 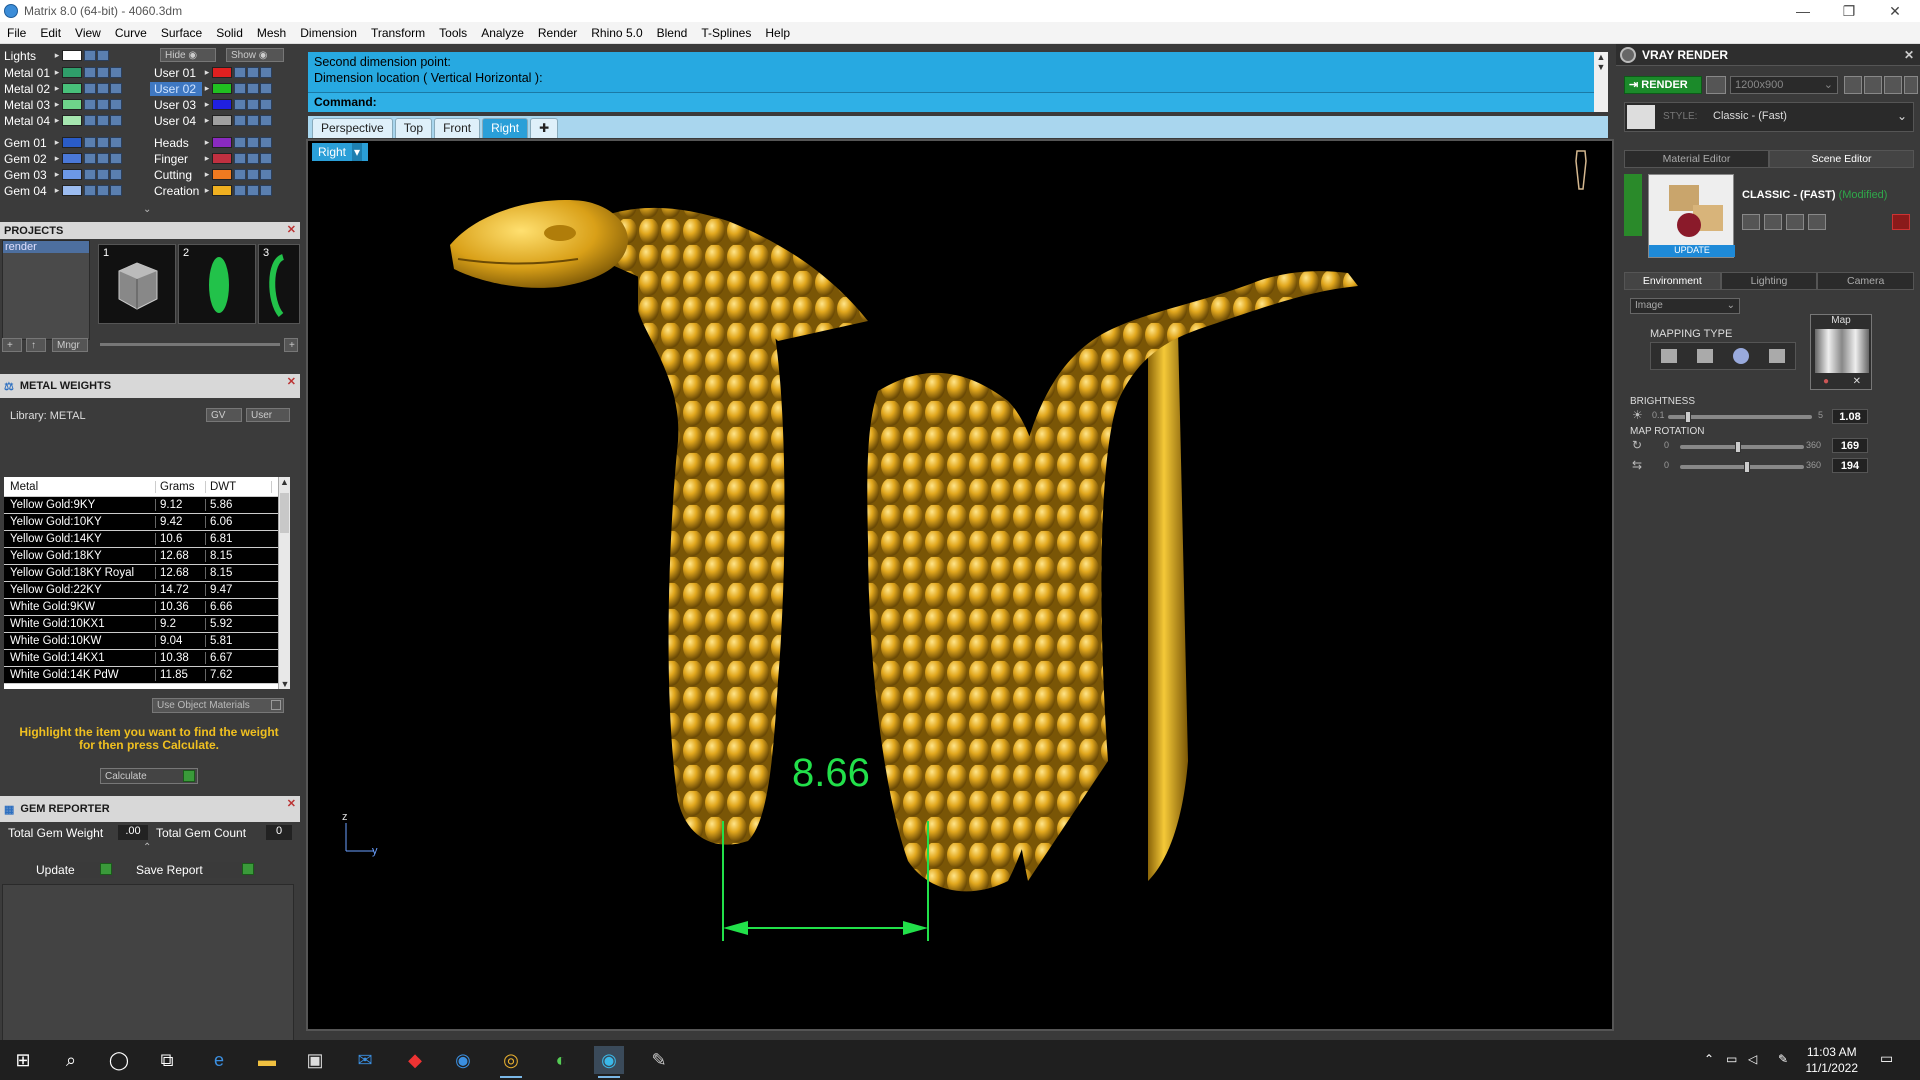 What do you see at coordinates (415, 1060) in the screenshot?
I see `app-red-icon: ◆` at bounding box center [415, 1060].